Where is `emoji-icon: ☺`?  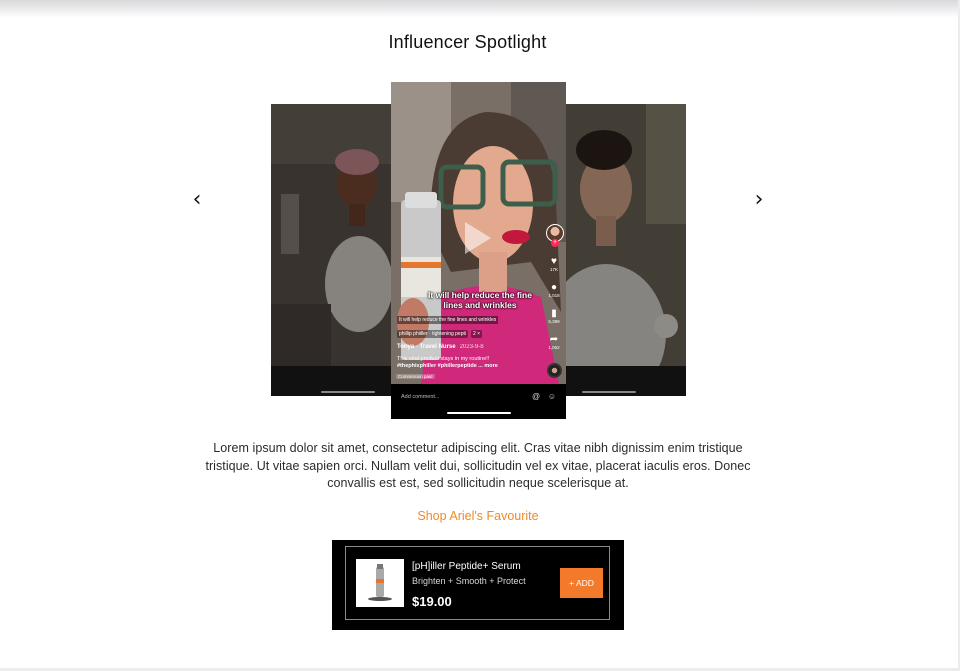
emoji-icon: ☺ is located at coordinates (552, 397).